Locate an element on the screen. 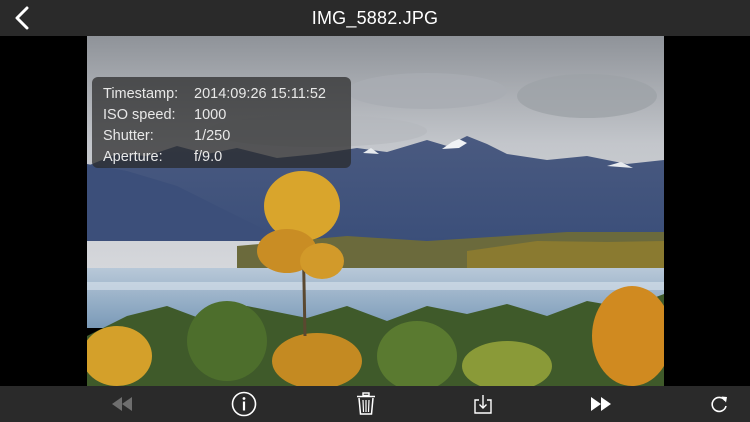 This screenshot has width=750, height=422. bottom-toolbar is located at coordinates (375, 404).